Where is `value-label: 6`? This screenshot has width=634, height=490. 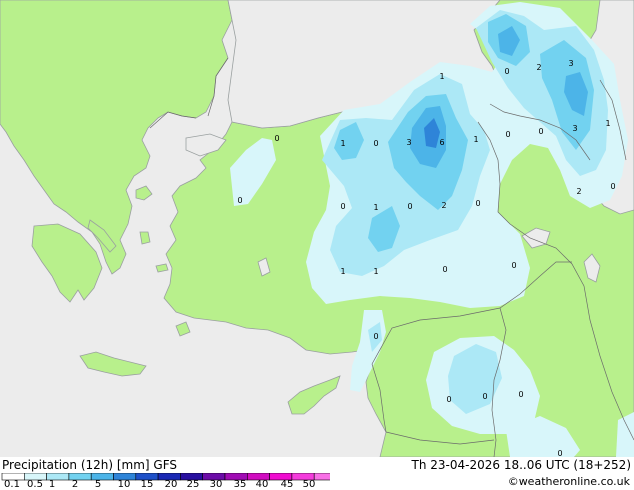
value-label: 6 is located at coordinates (441, 142).